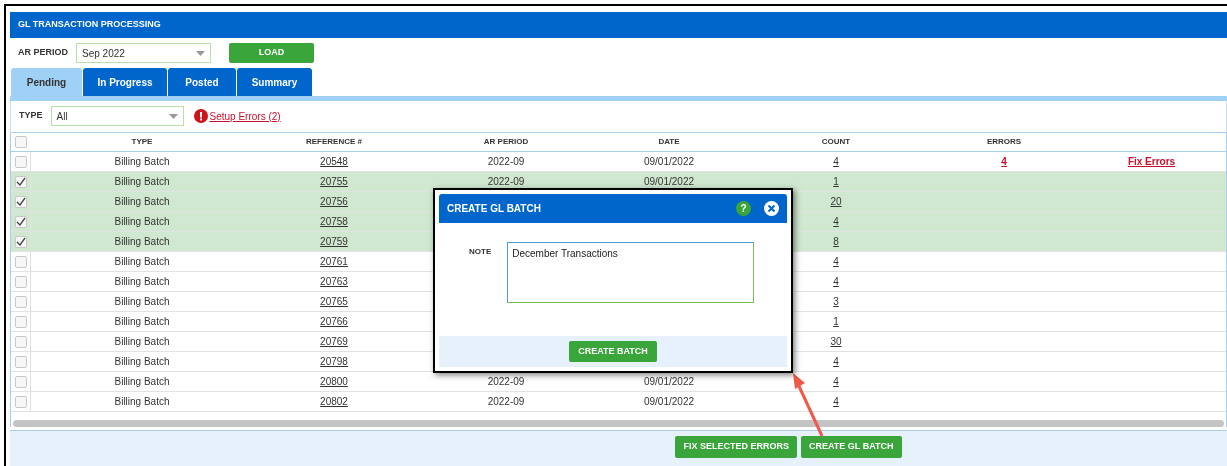 Image resolution: width=1227 pixels, height=466 pixels. I want to click on tab: Summary, so click(274, 82).